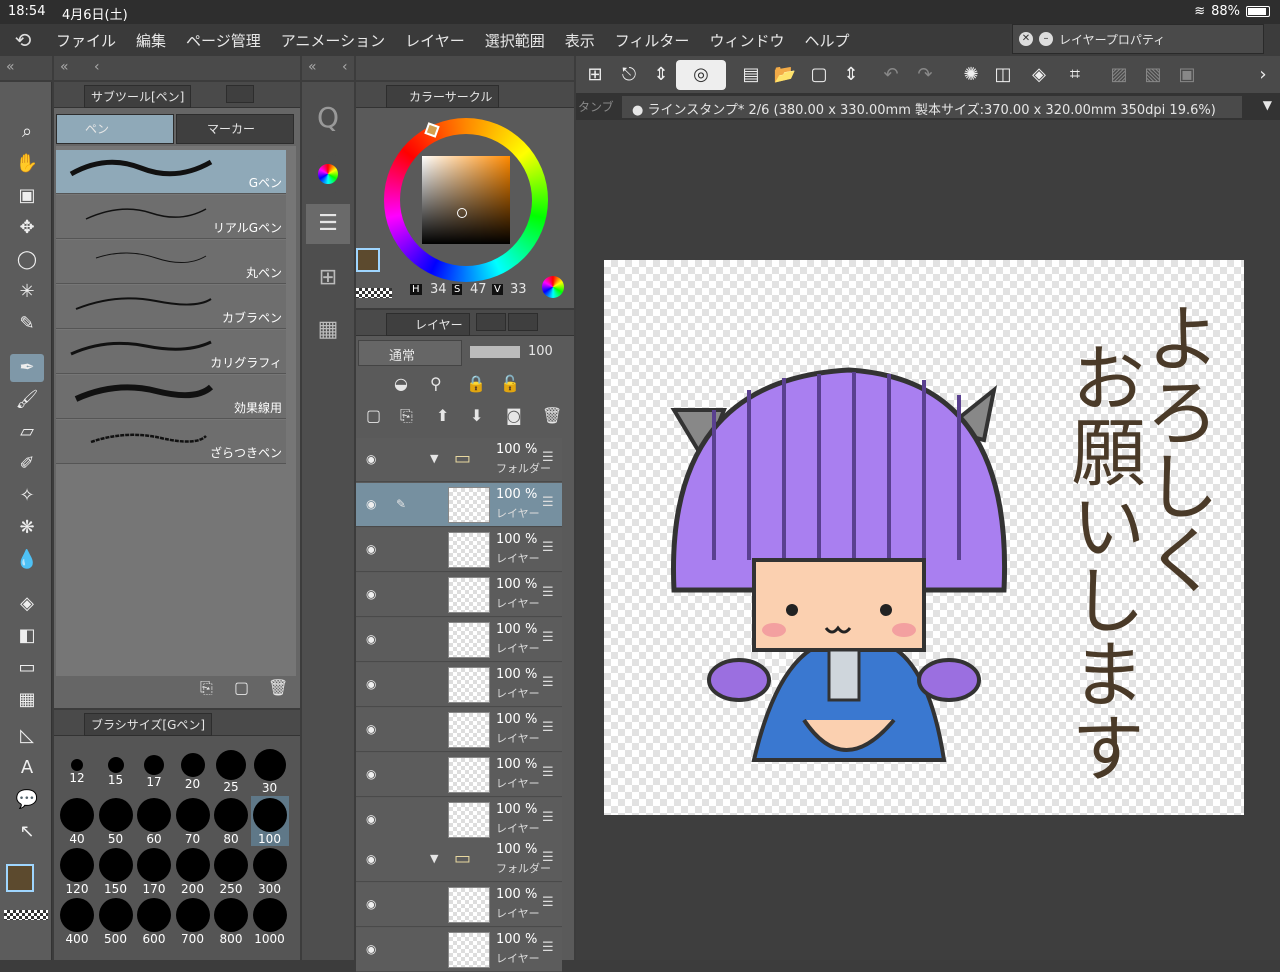 The width and height of the screenshot is (1280, 972). I want to click on clip-icon: ◒, so click(401, 383).